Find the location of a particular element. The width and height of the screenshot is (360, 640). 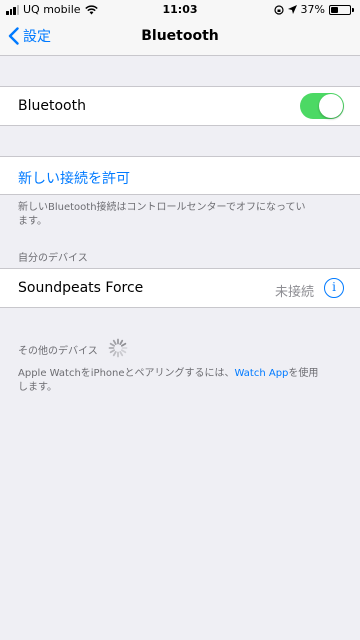

watch-footer-suffix: を使用 is located at coordinates (303, 373).